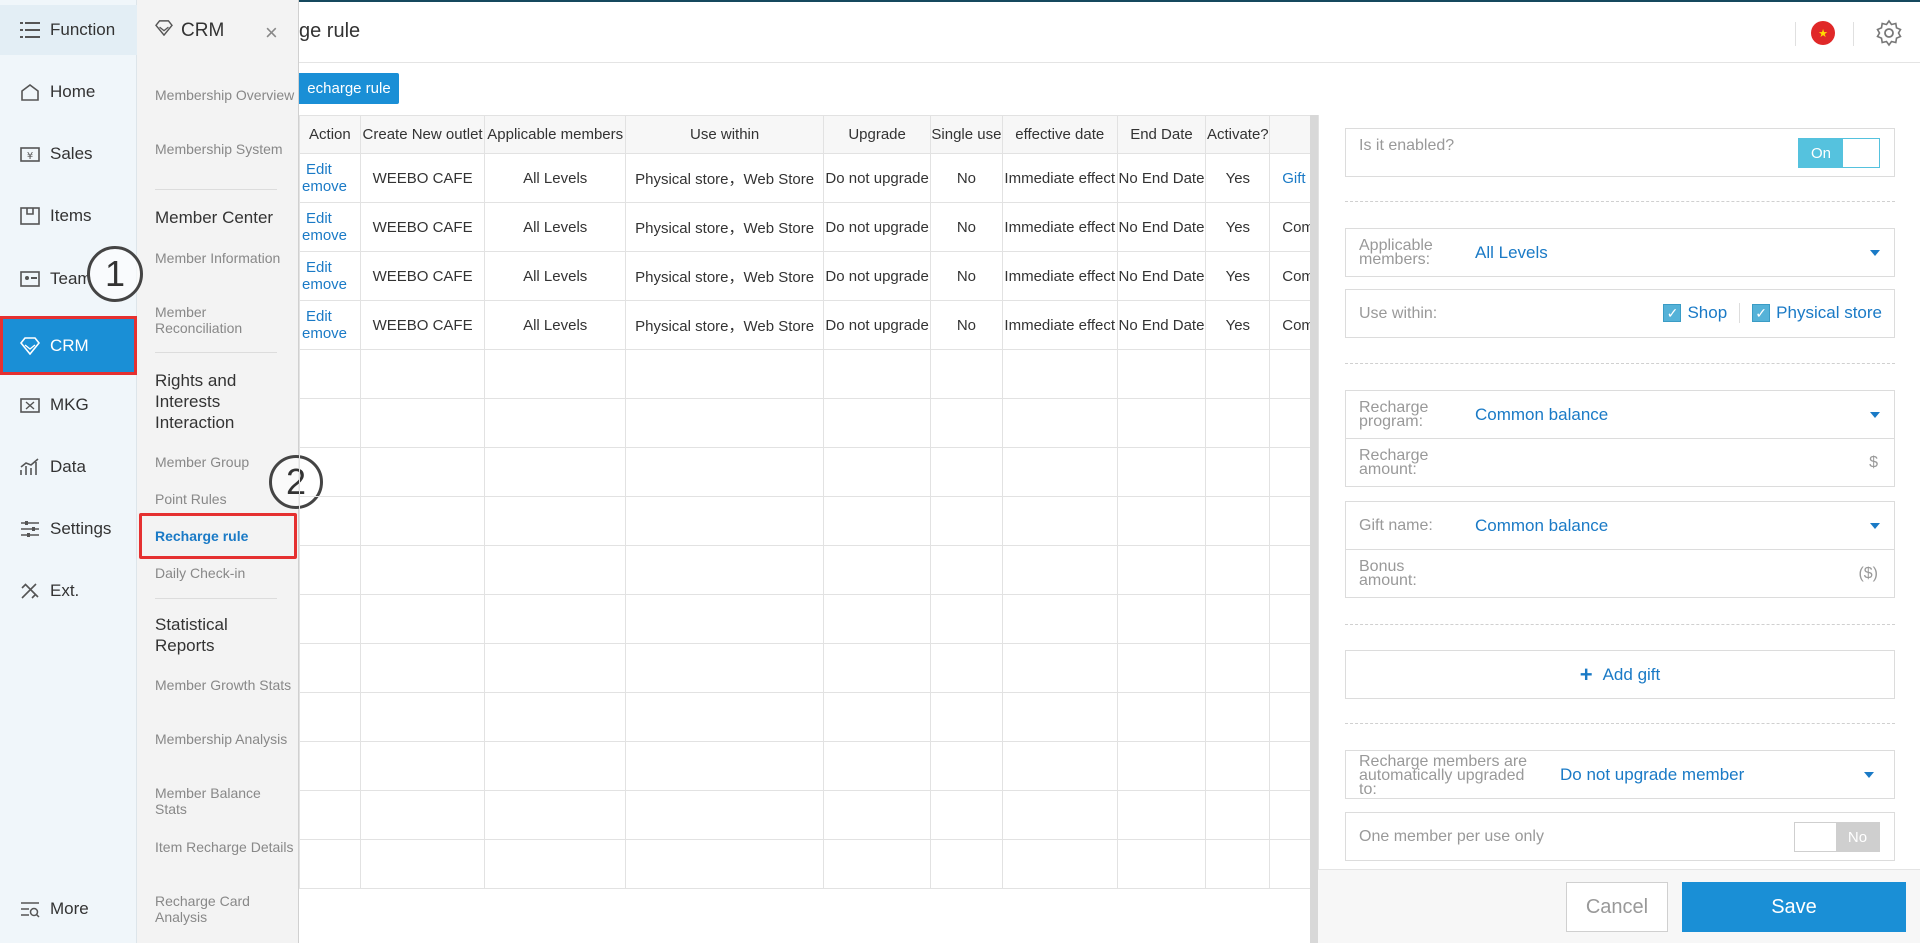 The width and height of the screenshot is (1920, 943). I want to click on nav-item-label: Data, so click(68, 466).